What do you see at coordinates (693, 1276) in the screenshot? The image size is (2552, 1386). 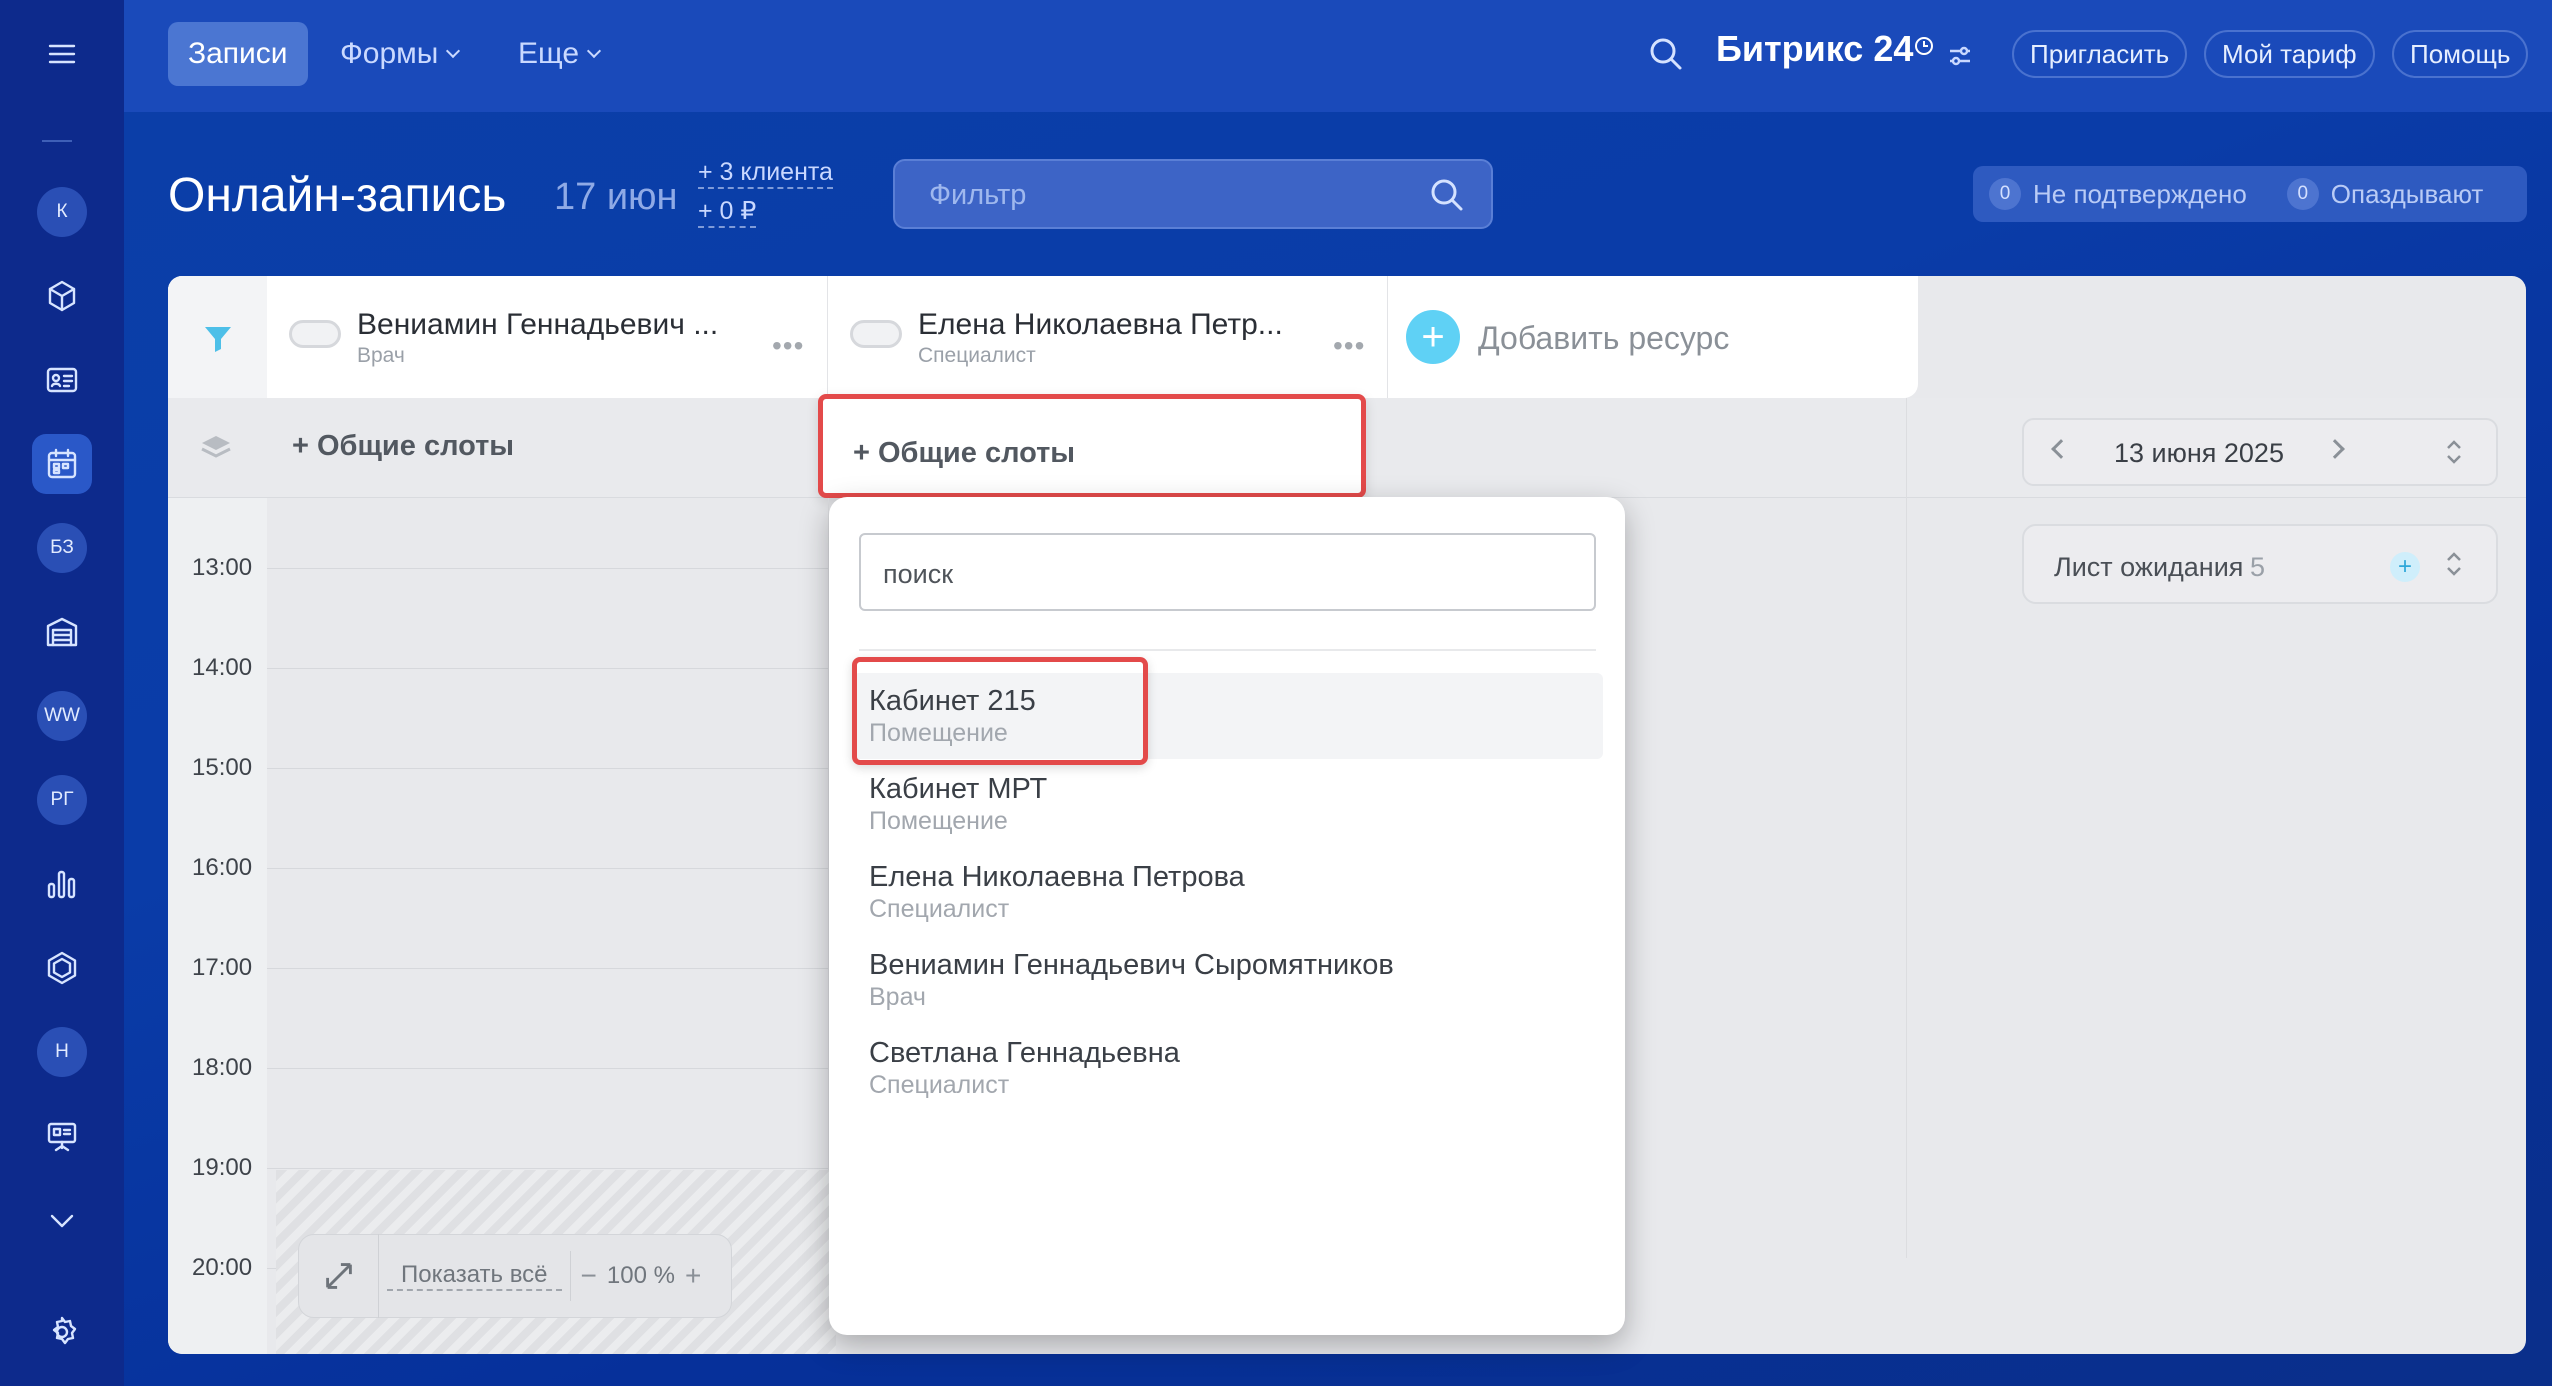 I see `zoom-in-button: +` at bounding box center [693, 1276].